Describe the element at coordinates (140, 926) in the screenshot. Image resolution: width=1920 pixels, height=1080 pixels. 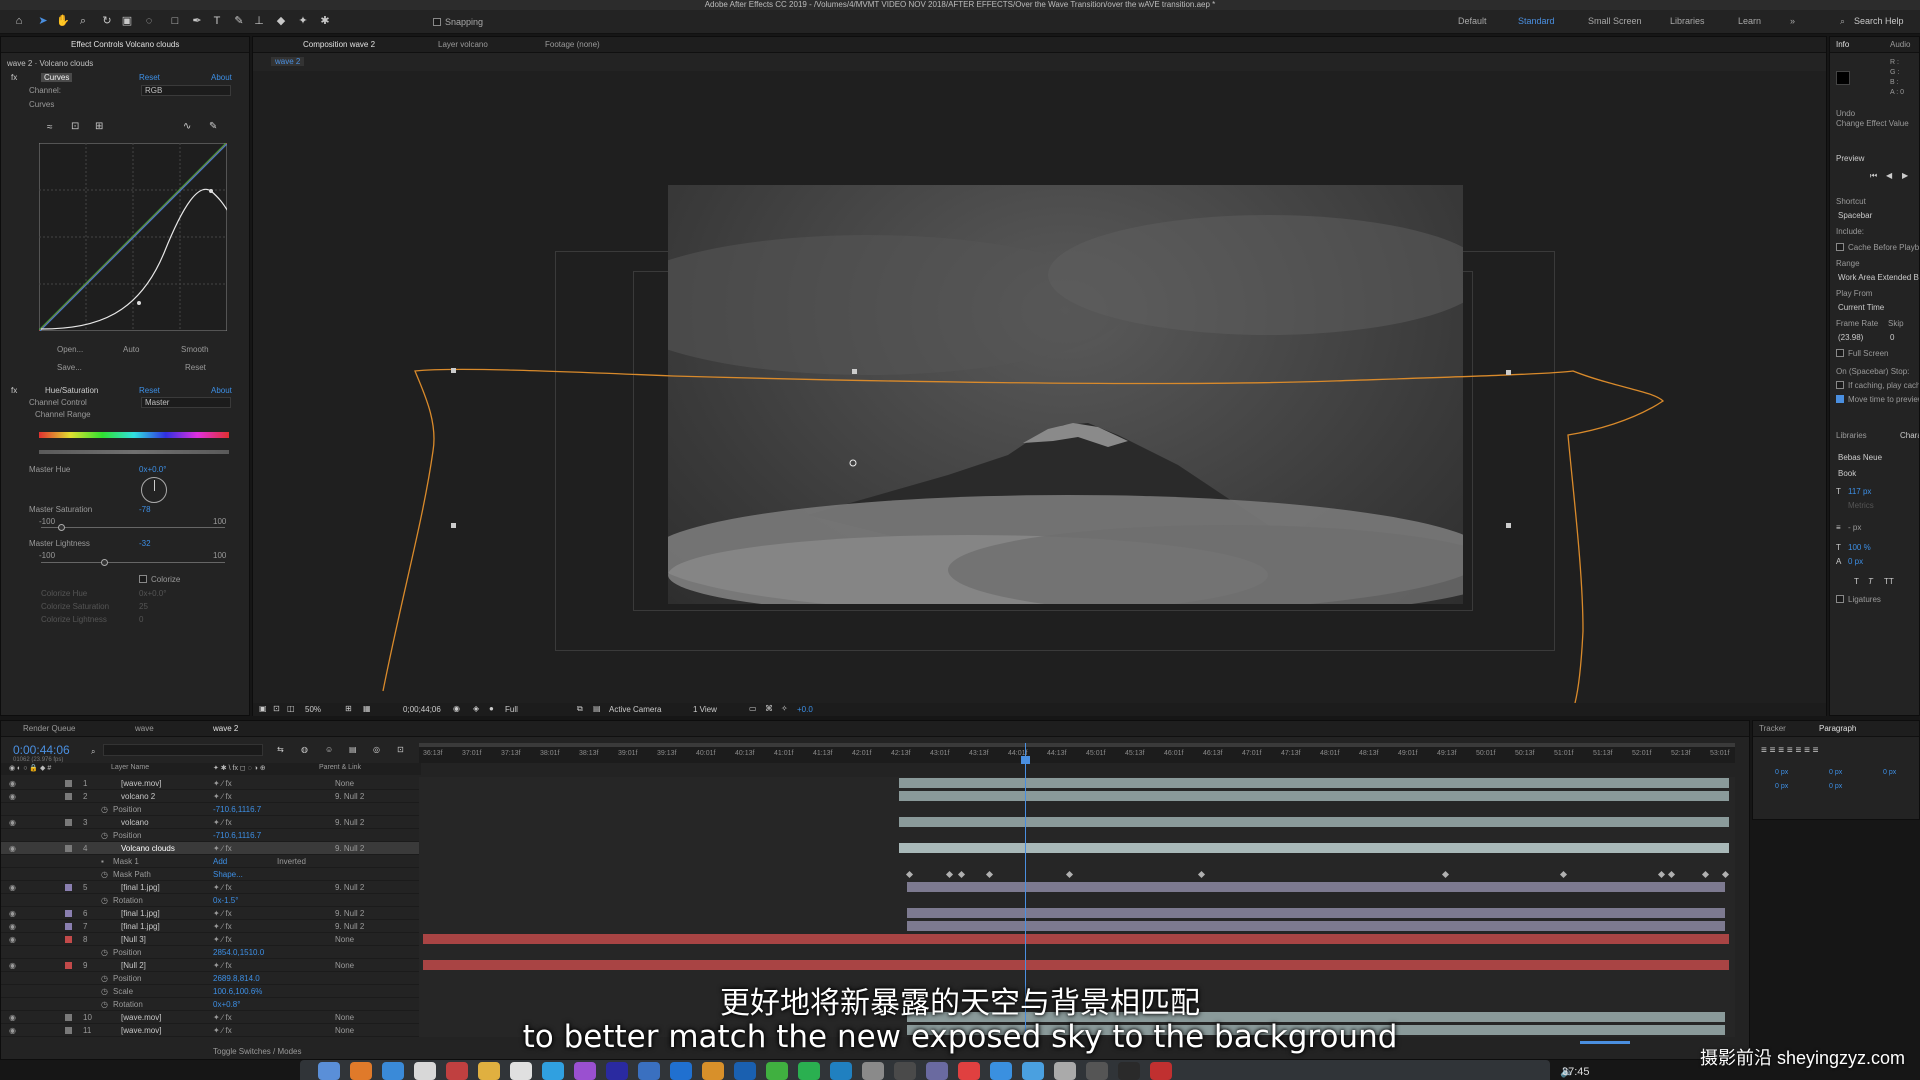
I see `layer-name: [final 1.jpg]` at that location.